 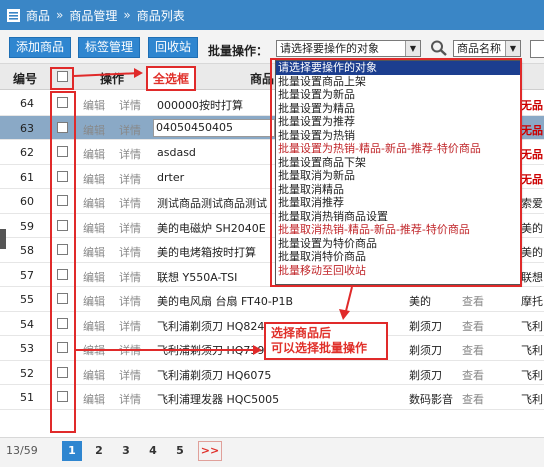 What do you see at coordinates (214, 326) in the screenshot?
I see `goods-name: 飞利浦剃须刀 HQ8240` at bounding box center [214, 326].